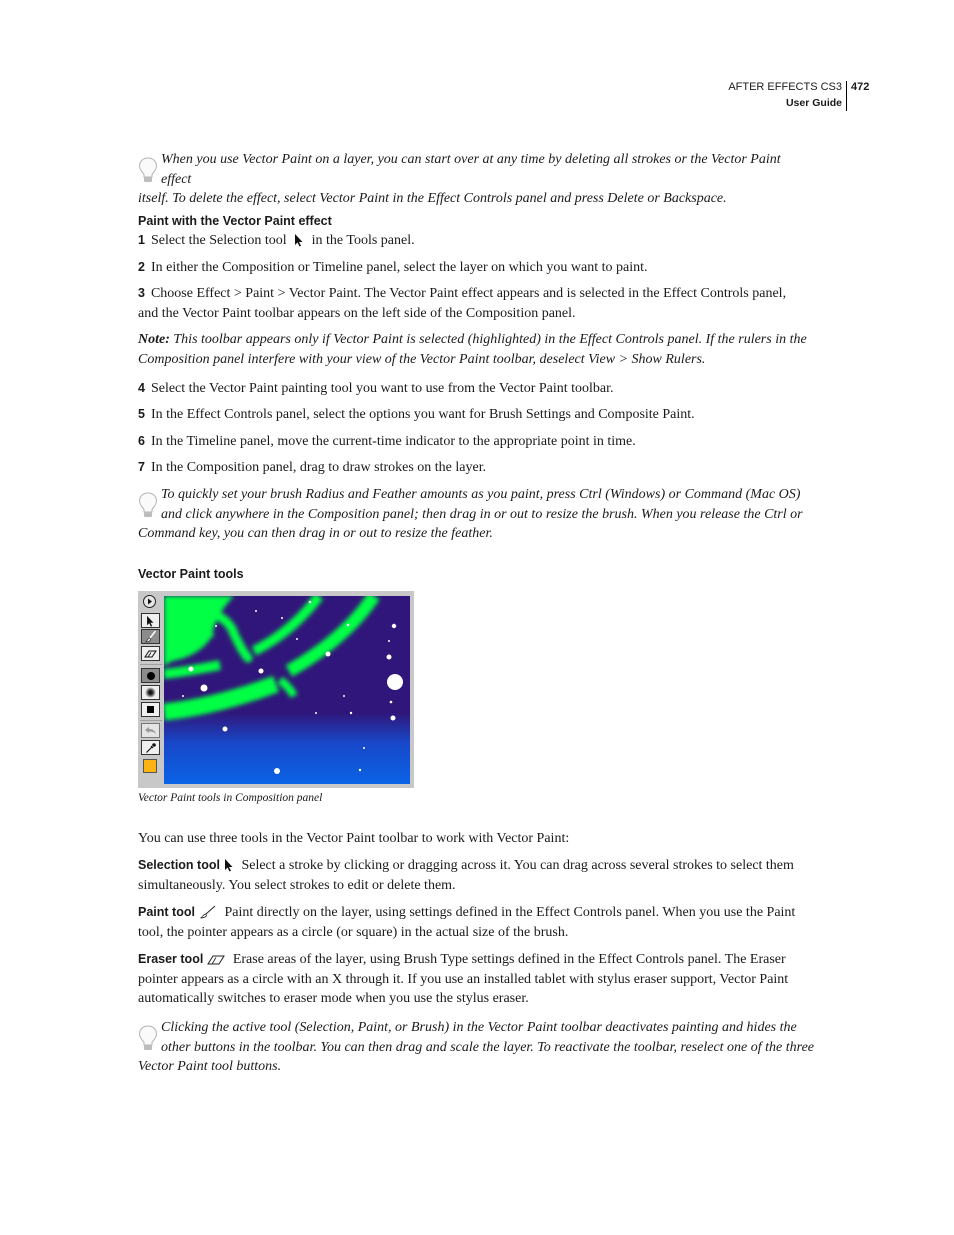 Image resolution: width=954 pixels, height=1235 pixels. I want to click on step-number: 6, so click(141, 441).